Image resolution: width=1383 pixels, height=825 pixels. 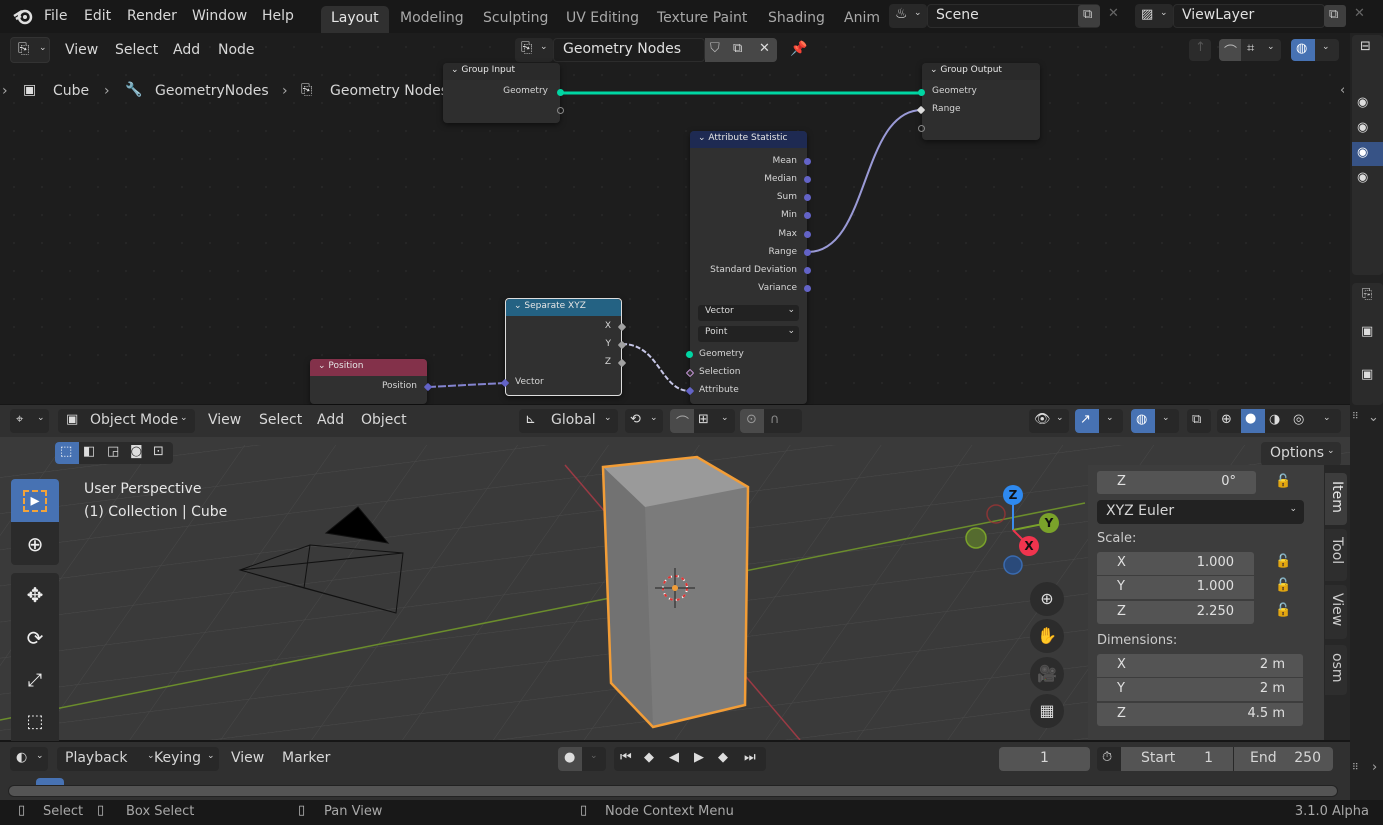 What do you see at coordinates (629, 50) in the screenshot?
I see `node-tree-name-field: Geometry Nodes` at bounding box center [629, 50].